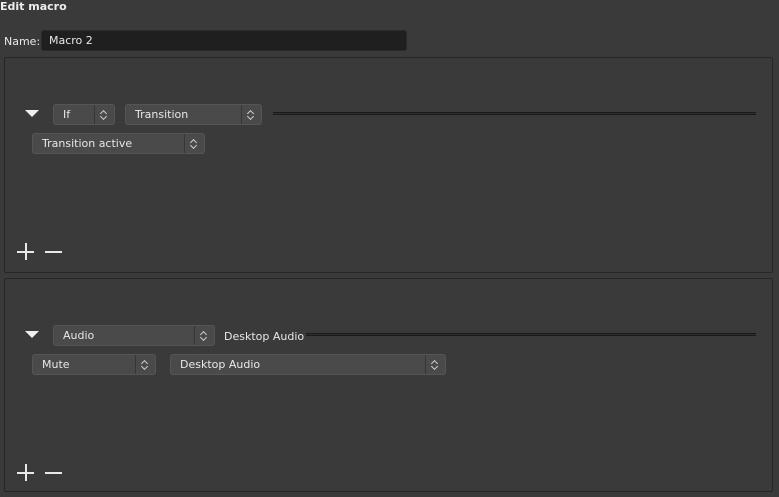 This screenshot has height=497, width=779. Describe the element at coordinates (25, 472) in the screenshot. I see `add-action-icon` at that location.